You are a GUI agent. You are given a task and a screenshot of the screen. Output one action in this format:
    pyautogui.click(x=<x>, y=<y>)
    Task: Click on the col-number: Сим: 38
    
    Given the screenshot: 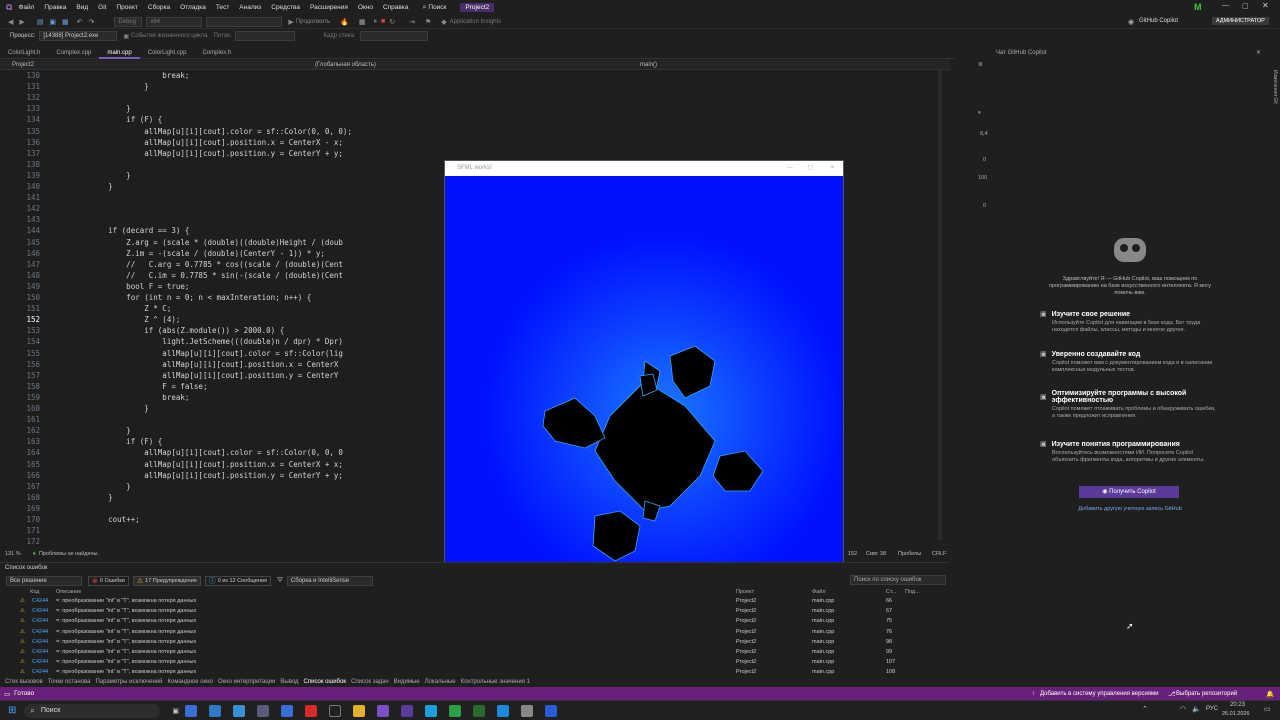 What is the action you would take?
    pyautogui.click(x=876, y=554)
    